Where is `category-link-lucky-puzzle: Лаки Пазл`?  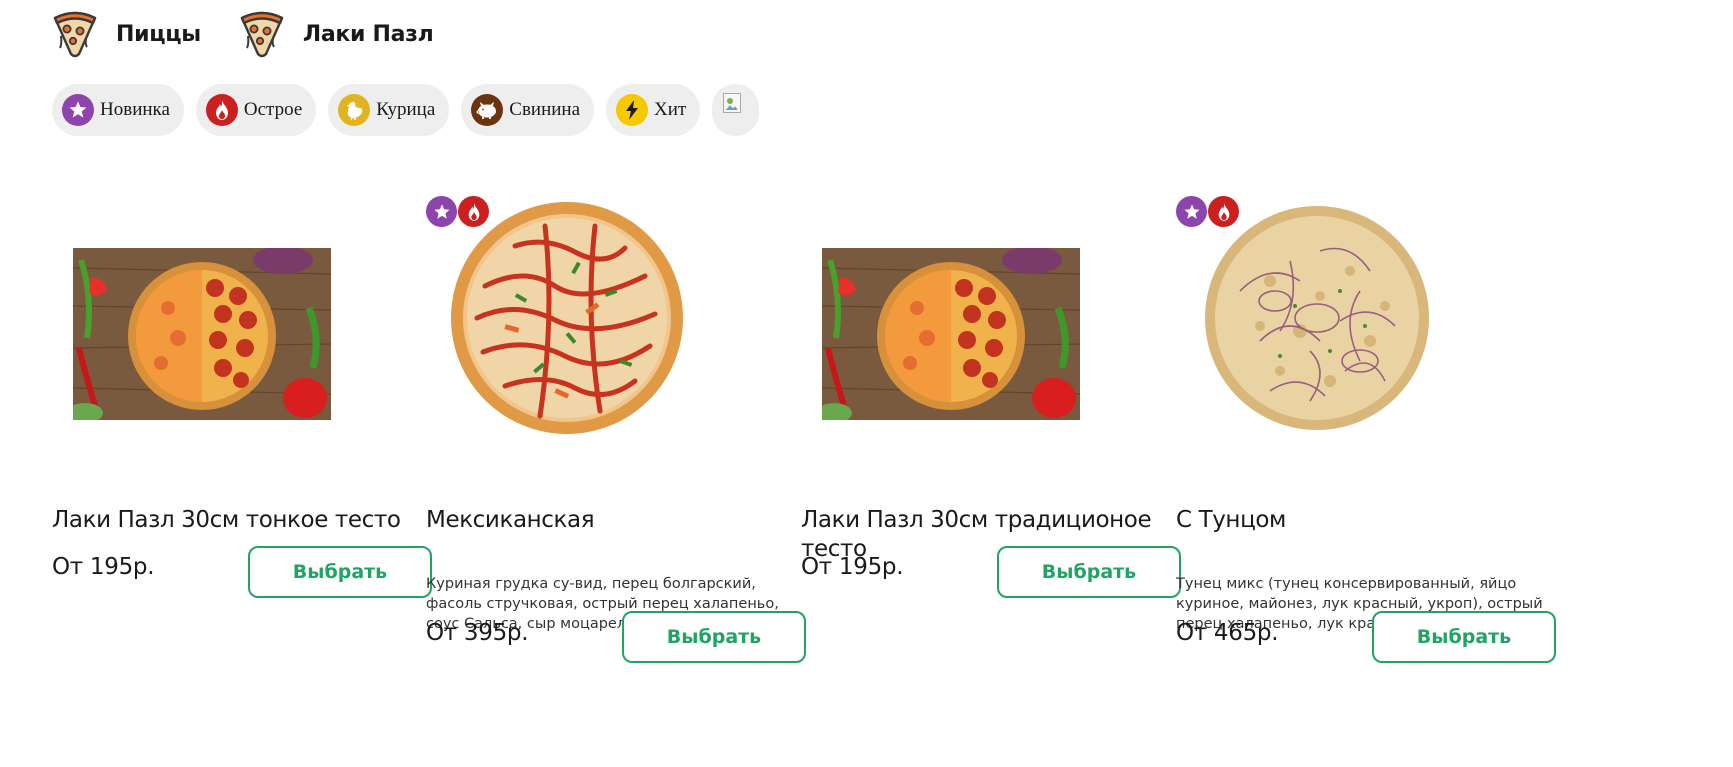 category-link-lucky-puzzle: Лаки Пазл is located at coordinates (336, 34).